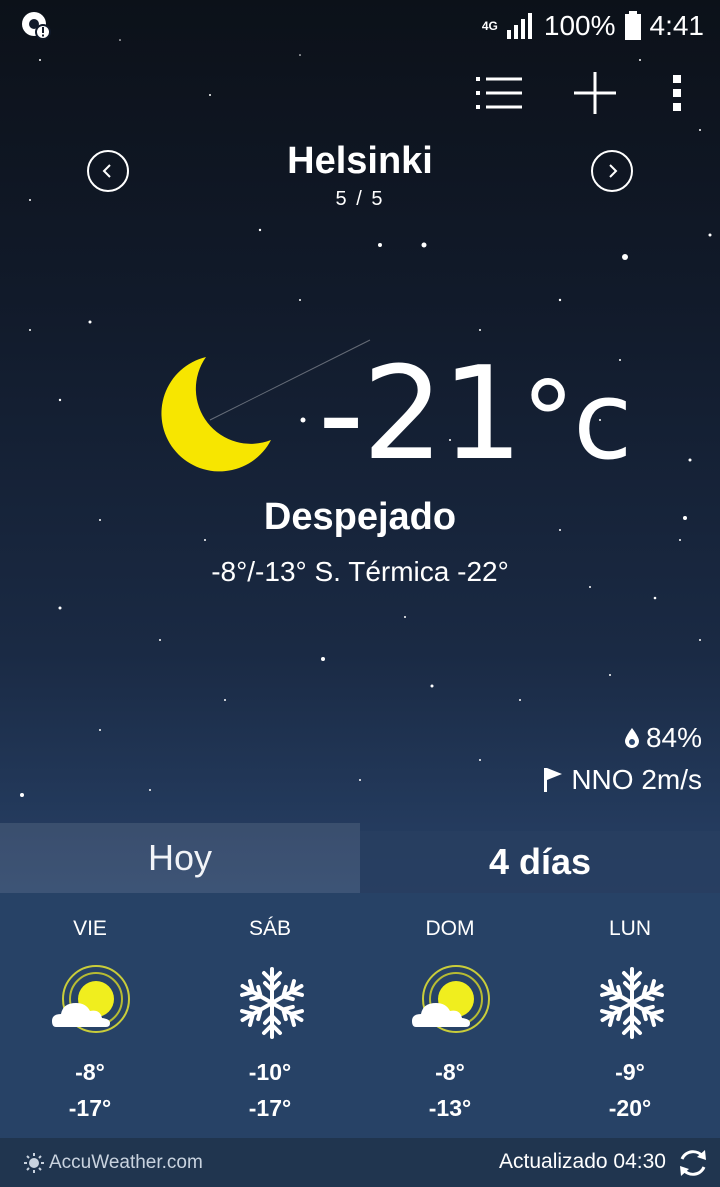  Describe the element at coordinates (216, 414) in the screenshot. I see `moon-icon` at that location.